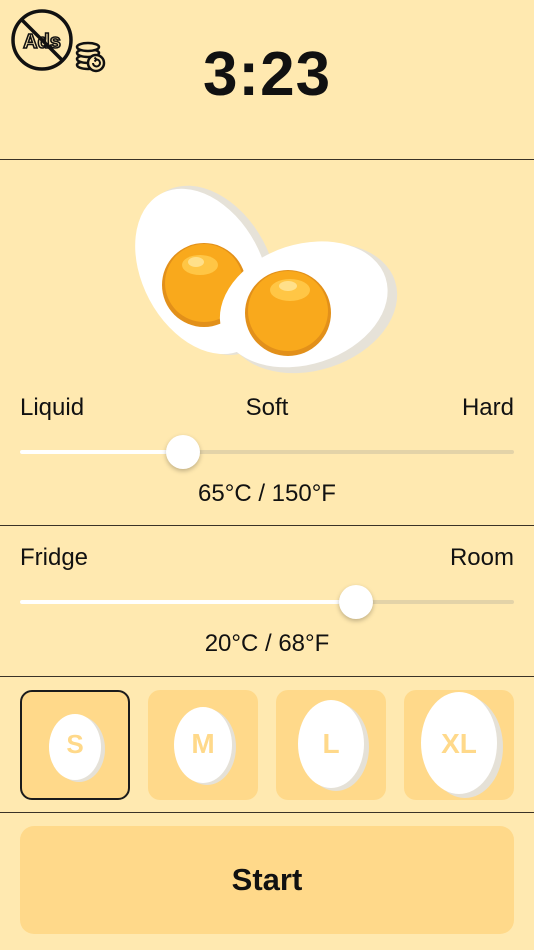 This screenshot has width=534, height=950. What do you see at coordinates (267, 493) in the screenshot?
I see `doneness-temperature: 65°C / 150°F` at bounding box center [267, 493].